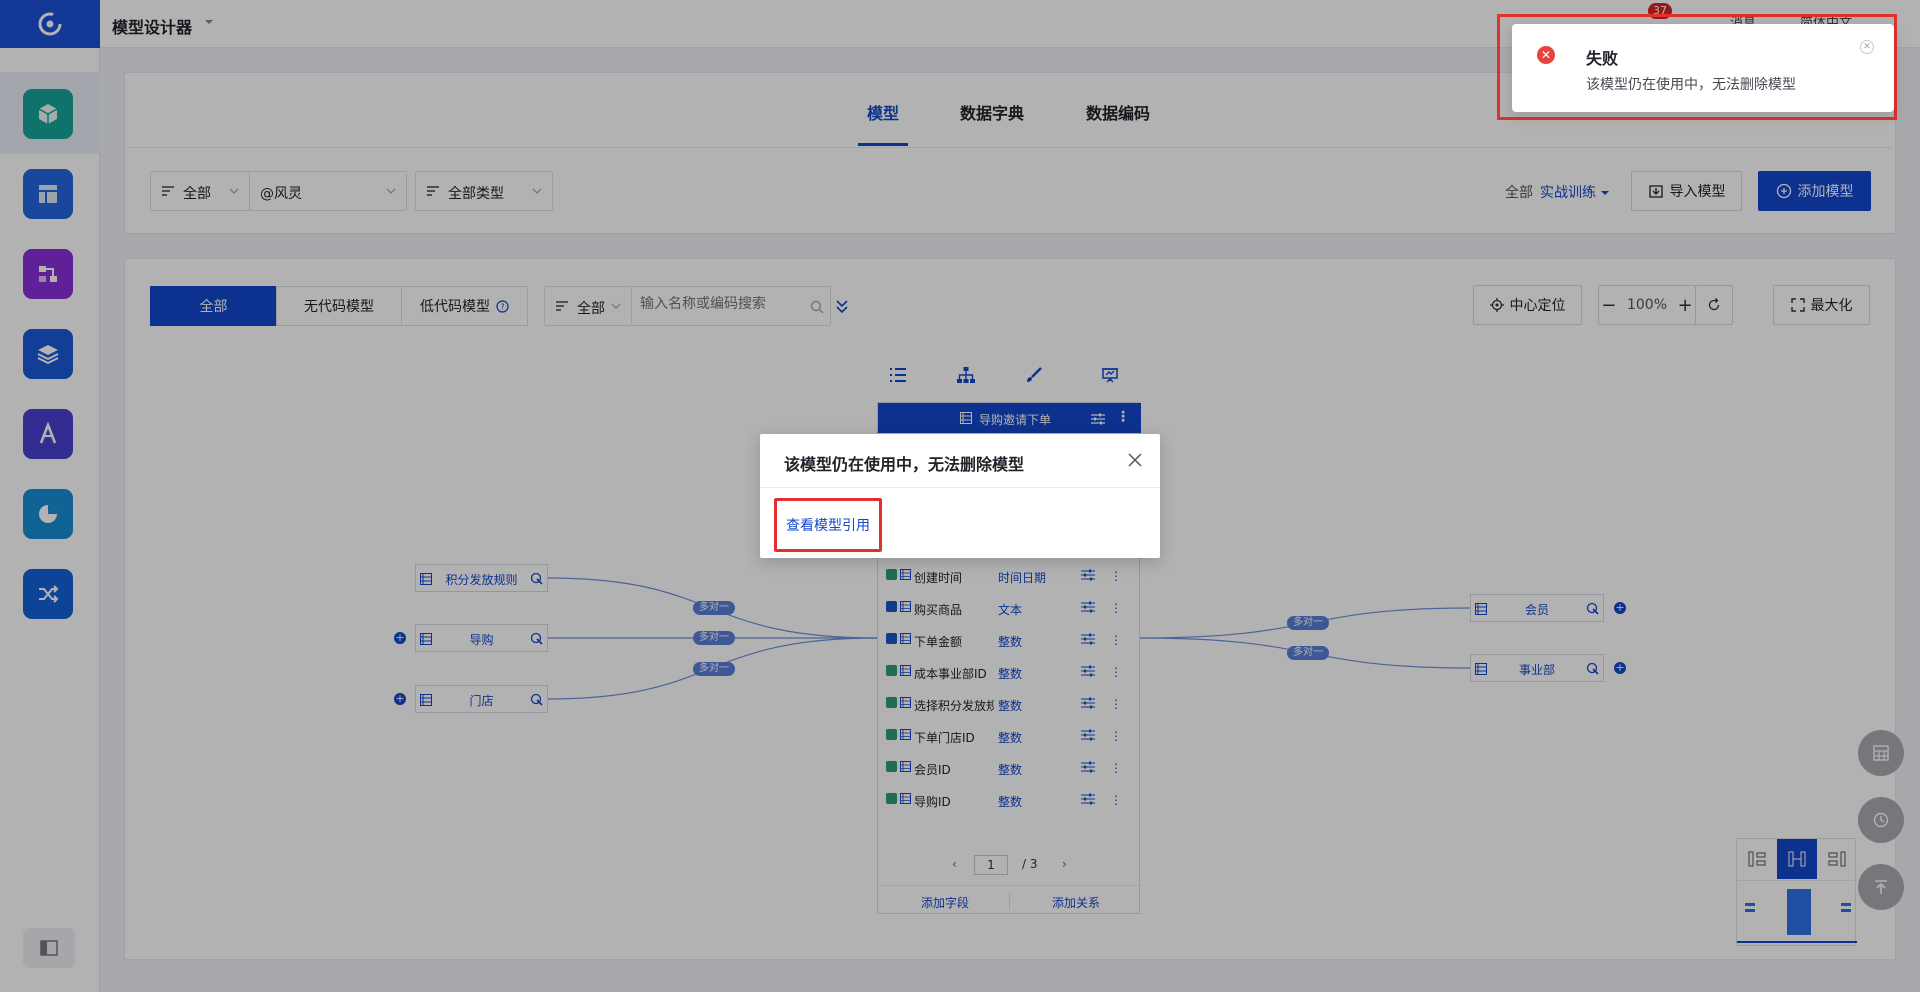  What do you see at coordinates (904, 464) in the screenshot?
I see `dialog-title: 该模型仍在使用中，无法删除模型` at bounding box center [904, 464].